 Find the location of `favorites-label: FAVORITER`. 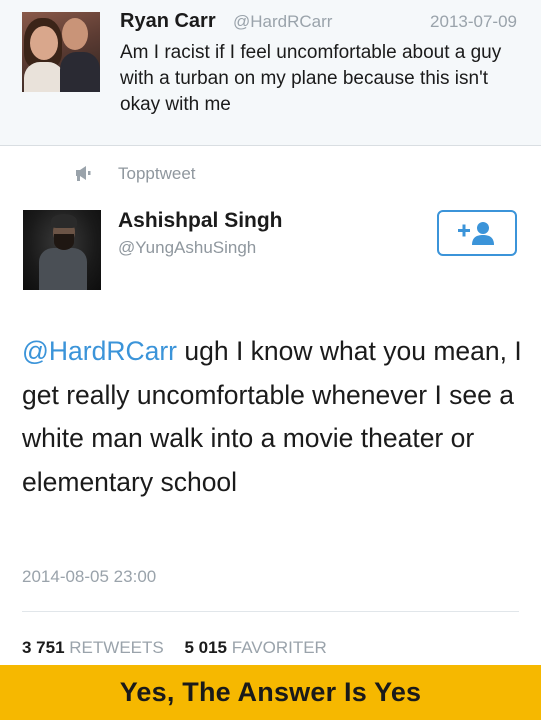

favorites-label: FAVORITER is located at coordinates (279, 647).